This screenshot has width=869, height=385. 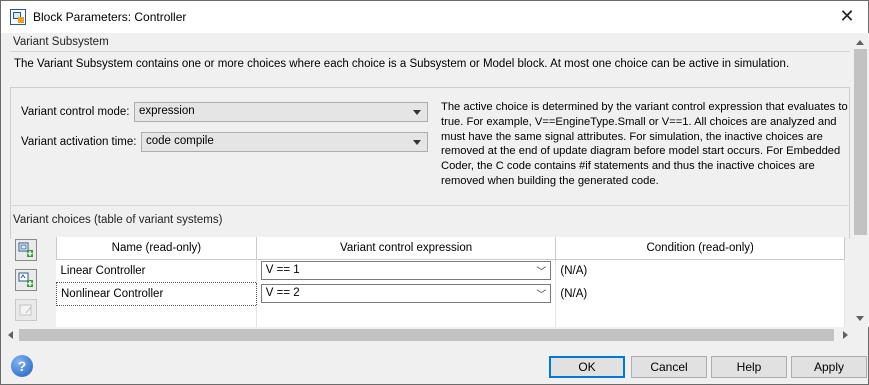 What do you see at coordinates (110, 17) in the screenshot?
I see `window-title: Block Parameters: Controller` at bounding box center [110, 17].